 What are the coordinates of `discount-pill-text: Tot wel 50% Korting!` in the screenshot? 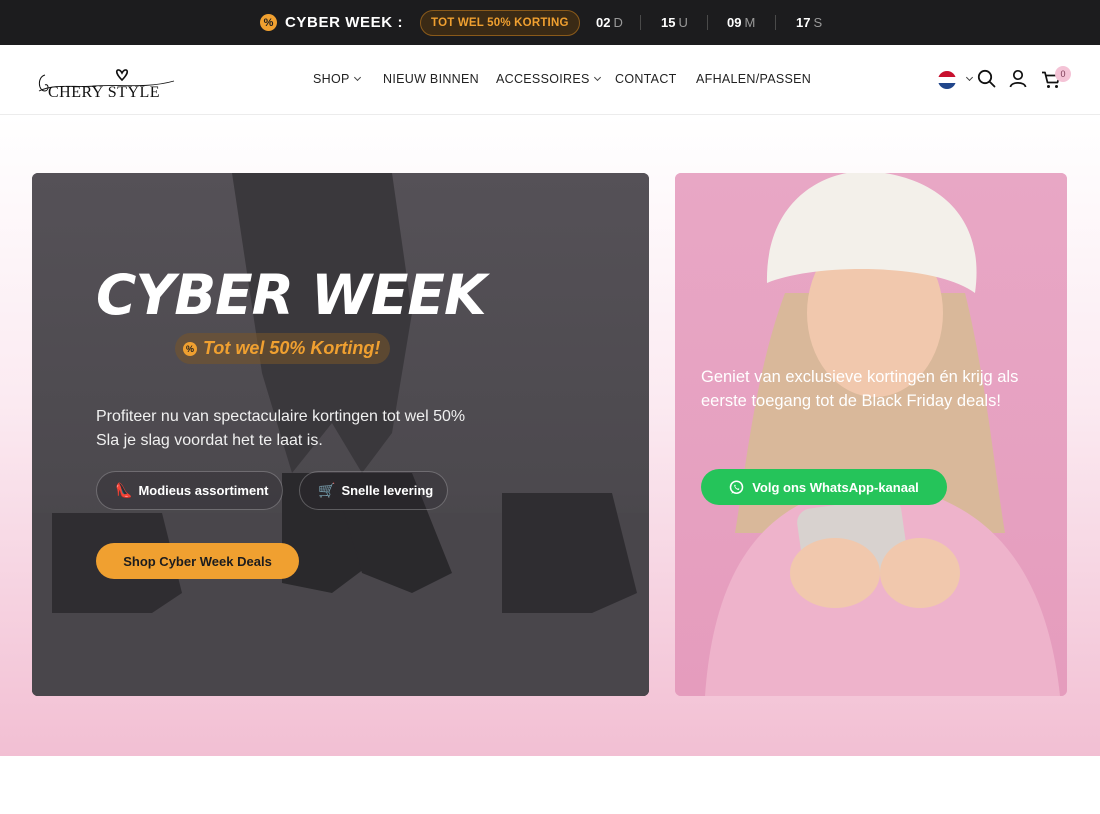 It's located at (292, 348).